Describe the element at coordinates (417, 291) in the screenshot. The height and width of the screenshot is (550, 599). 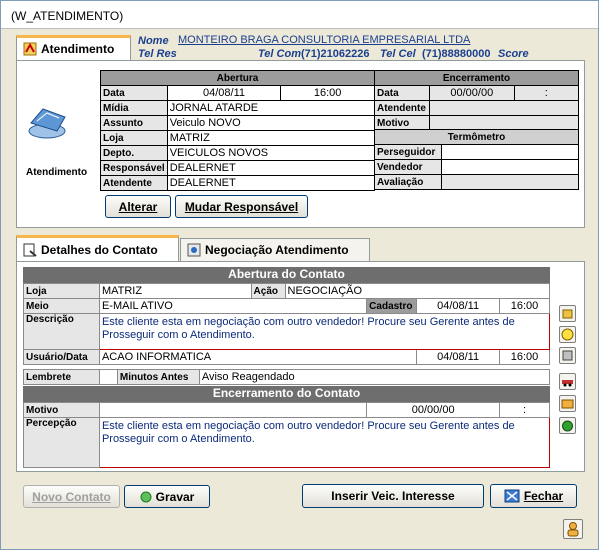
I see `acao-field: NEGOCIAÇÃO` at that location.